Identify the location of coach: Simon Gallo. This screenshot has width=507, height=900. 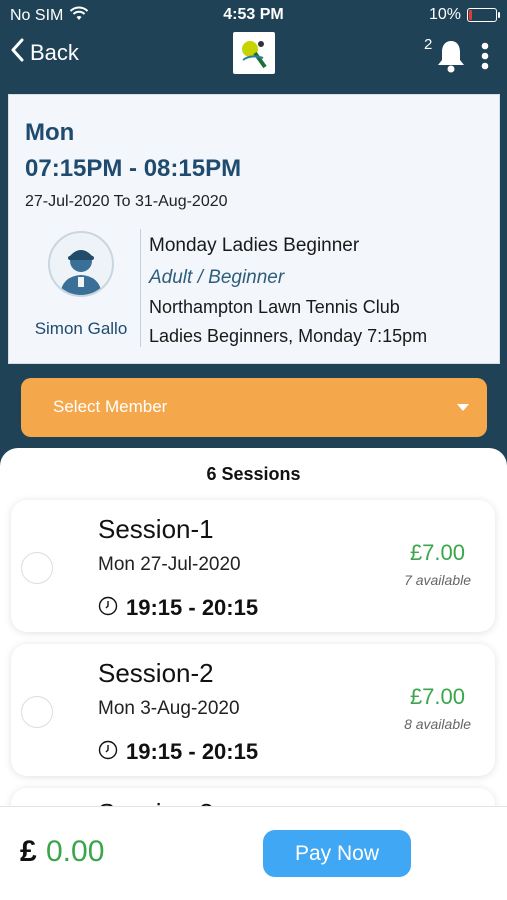
(81, 283).